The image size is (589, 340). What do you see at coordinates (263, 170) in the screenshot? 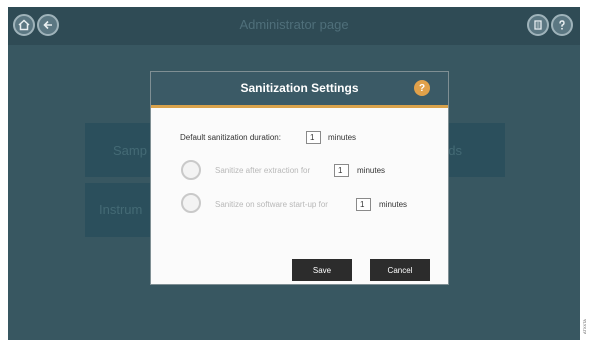
I see `after-extraction-label: Sanitize after extraction for` at bounding box center [263, 170].